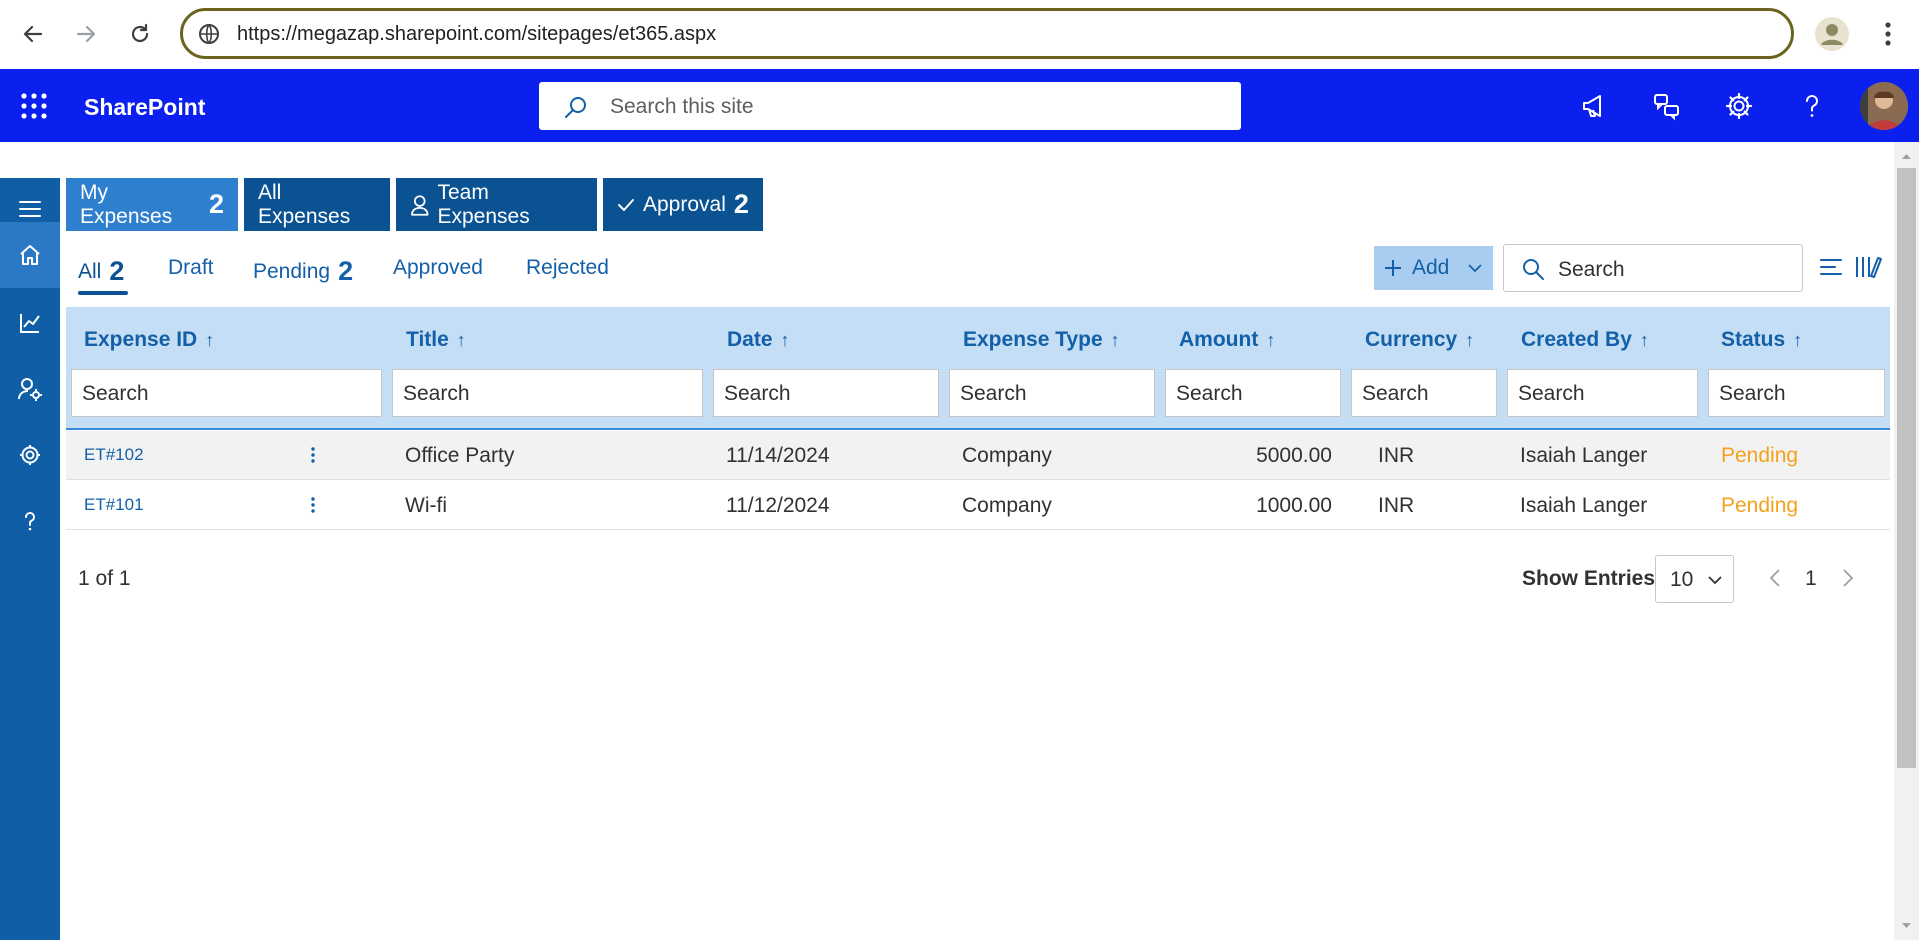 The height and width of the screenshot is (940, 1919). I want to click on search-icon, so click(575, 107).